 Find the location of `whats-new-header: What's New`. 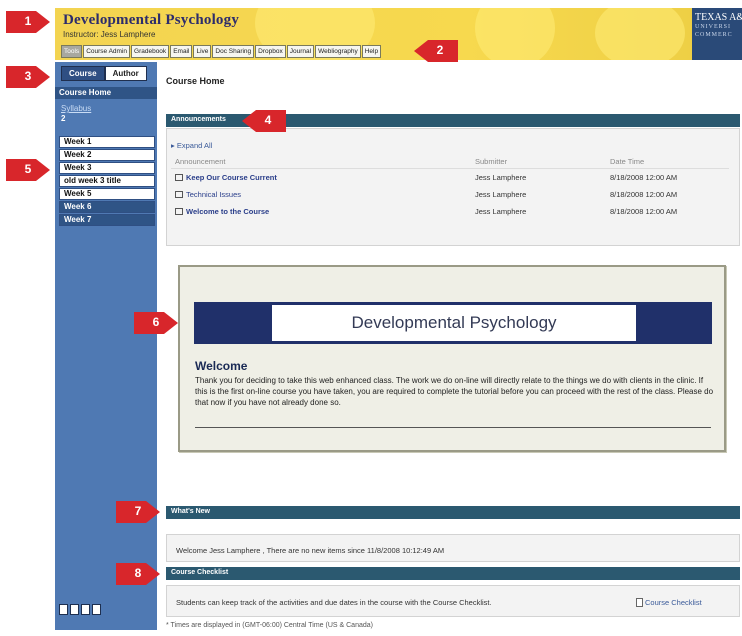

whats-new-header: What's New is located at coordinates (453, 512).